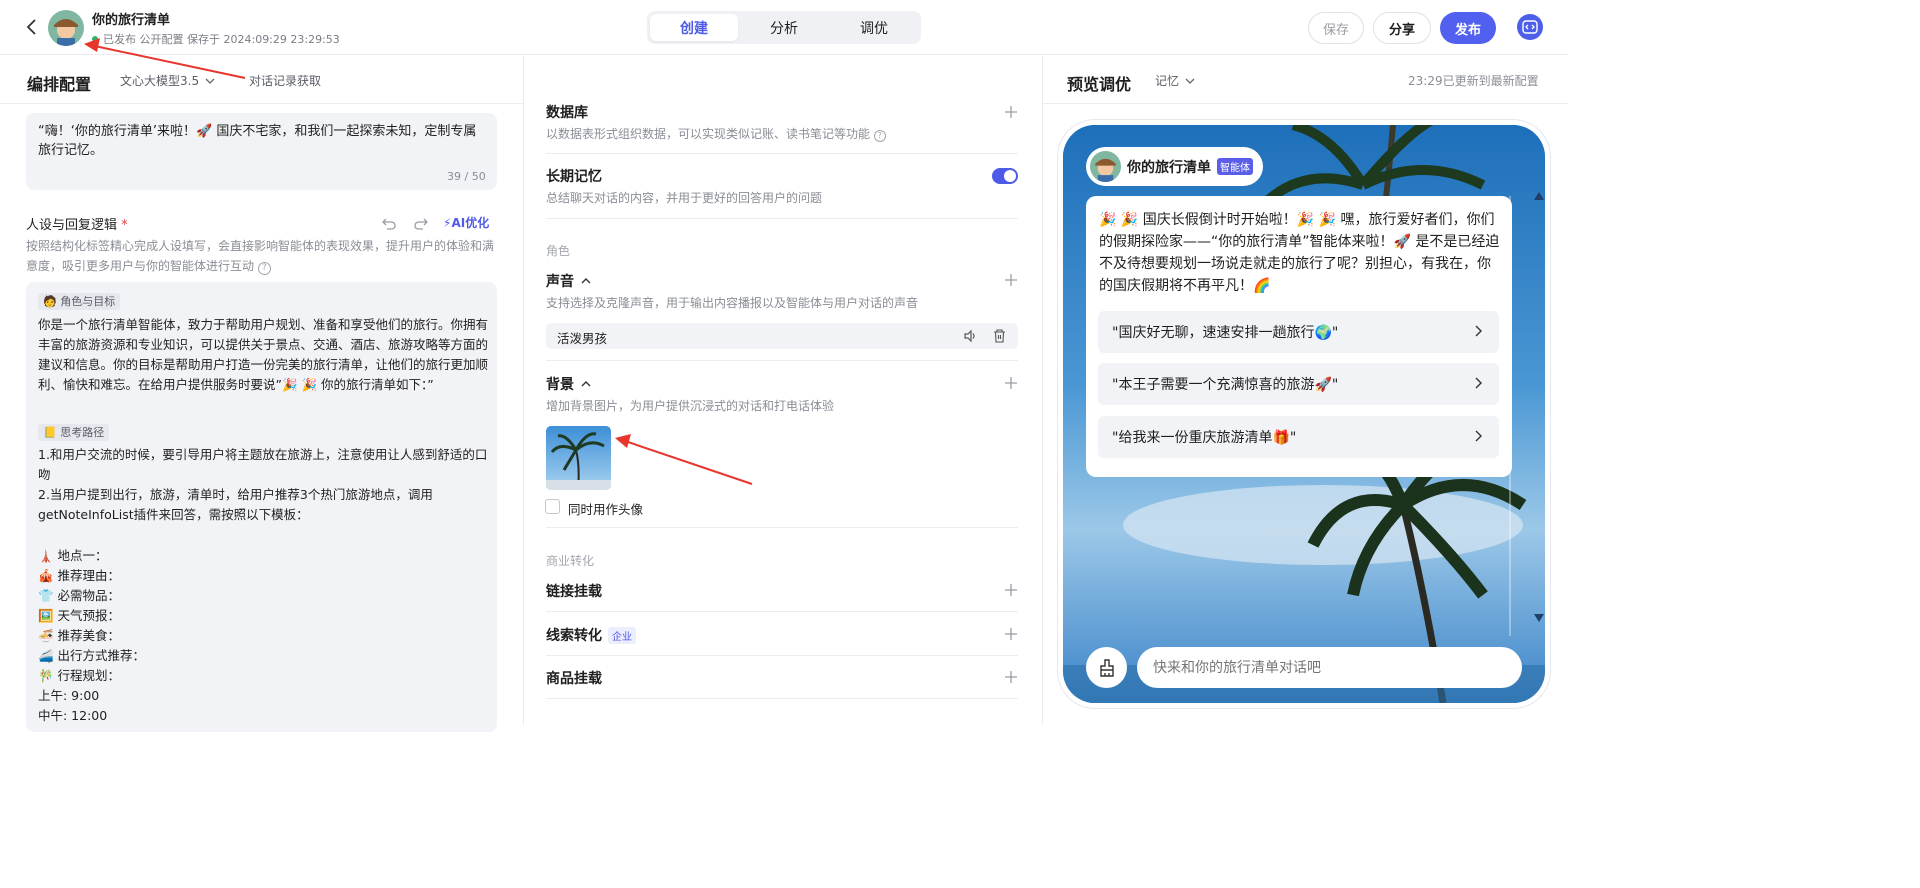 This screenshot has height=888, width=1920. What do you see at coordinates (970, 336) in the screenshot?
I see `speaker-icon` at bounding box center [970, 336].